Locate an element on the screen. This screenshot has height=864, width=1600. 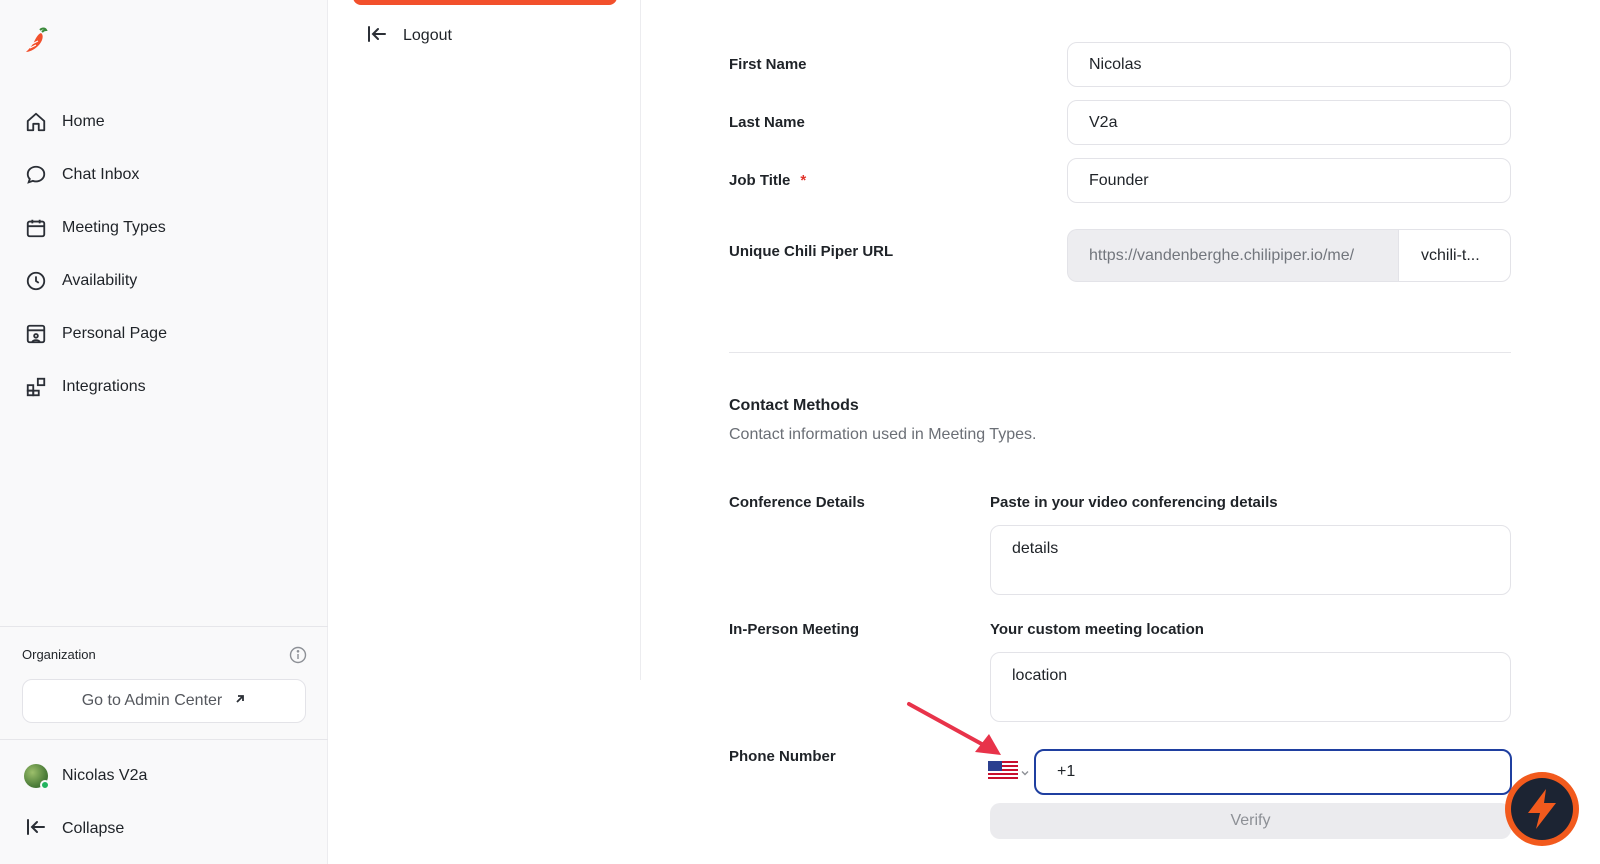
job-title-label: Job Title * is located at coordinates (767, 180).